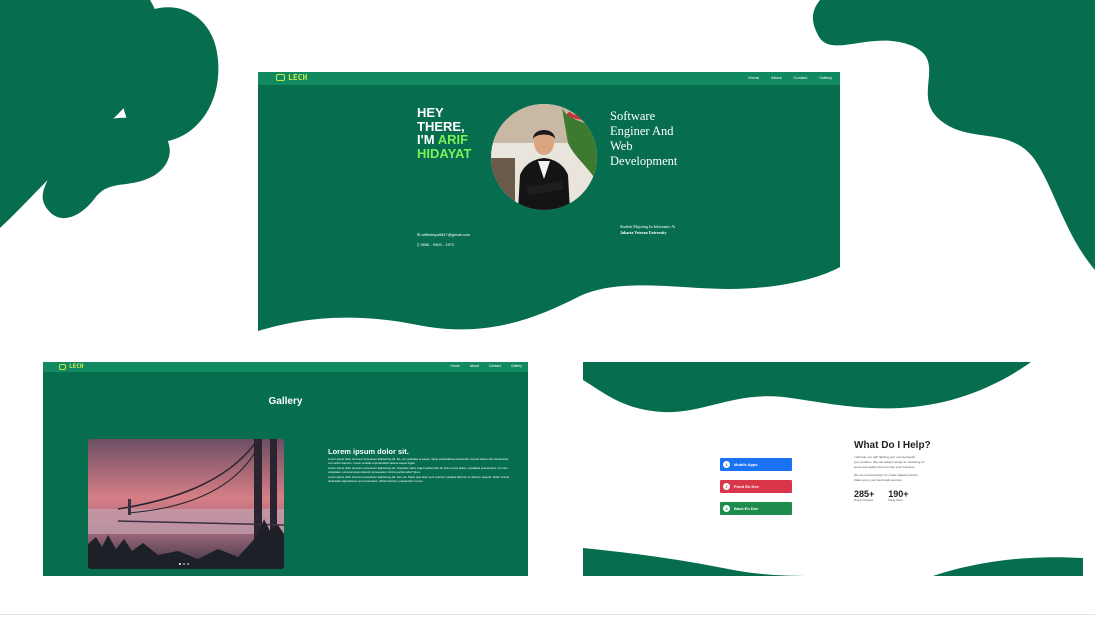 The image size is (1095, 618). What do you see at coordinates (644, 161) in the screenshot?
I see `role-line4: Development` at bounding box center [644, 161].